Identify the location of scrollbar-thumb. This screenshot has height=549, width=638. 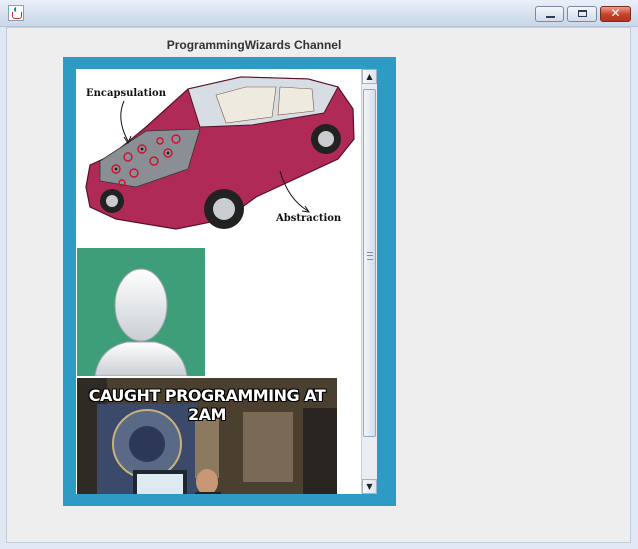
(369, 263).